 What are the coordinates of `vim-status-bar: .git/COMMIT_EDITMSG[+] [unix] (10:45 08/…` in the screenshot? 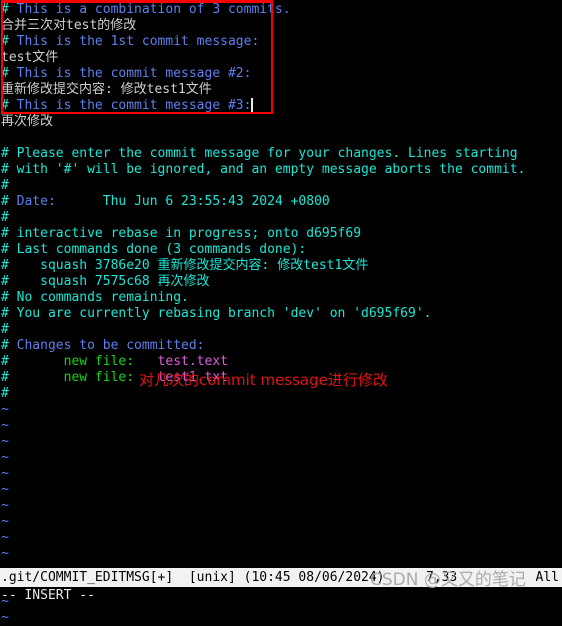 It's located at (281, 577).